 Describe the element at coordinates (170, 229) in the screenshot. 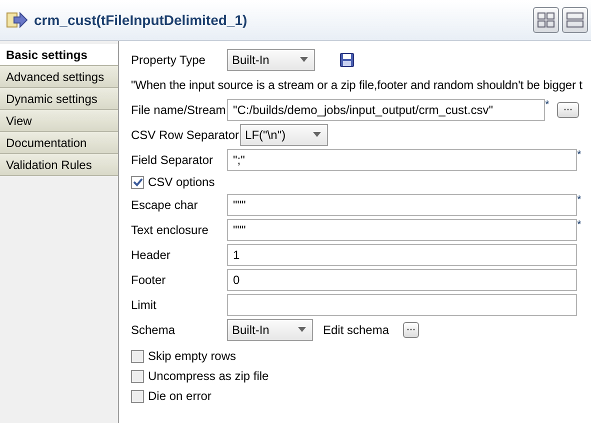

I see `field-label: Text enclosure` at that location.